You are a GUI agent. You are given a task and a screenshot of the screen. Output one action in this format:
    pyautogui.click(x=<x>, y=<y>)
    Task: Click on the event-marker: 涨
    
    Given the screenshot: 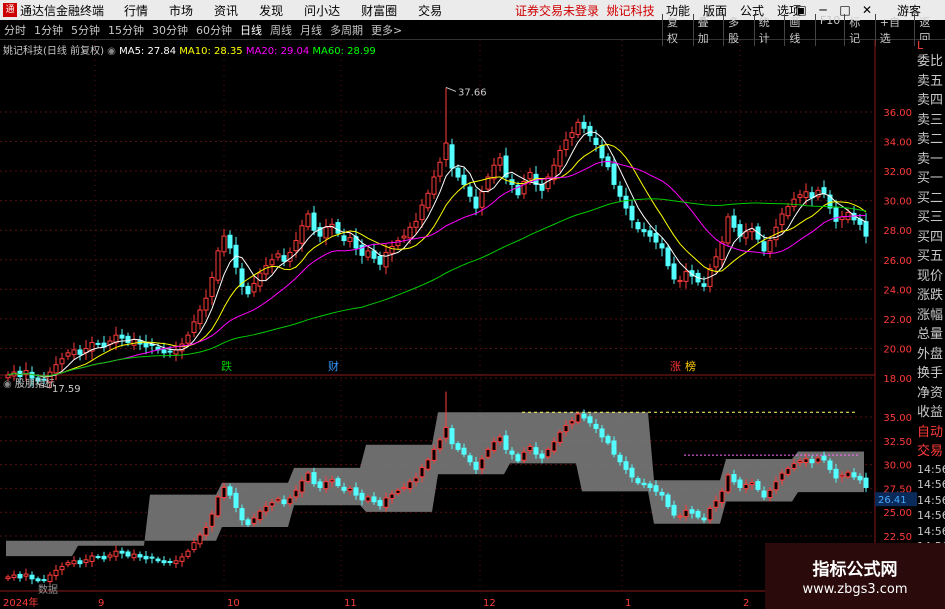 What is the action you would take?
    pyautogui.click(x=675, y=366)
    